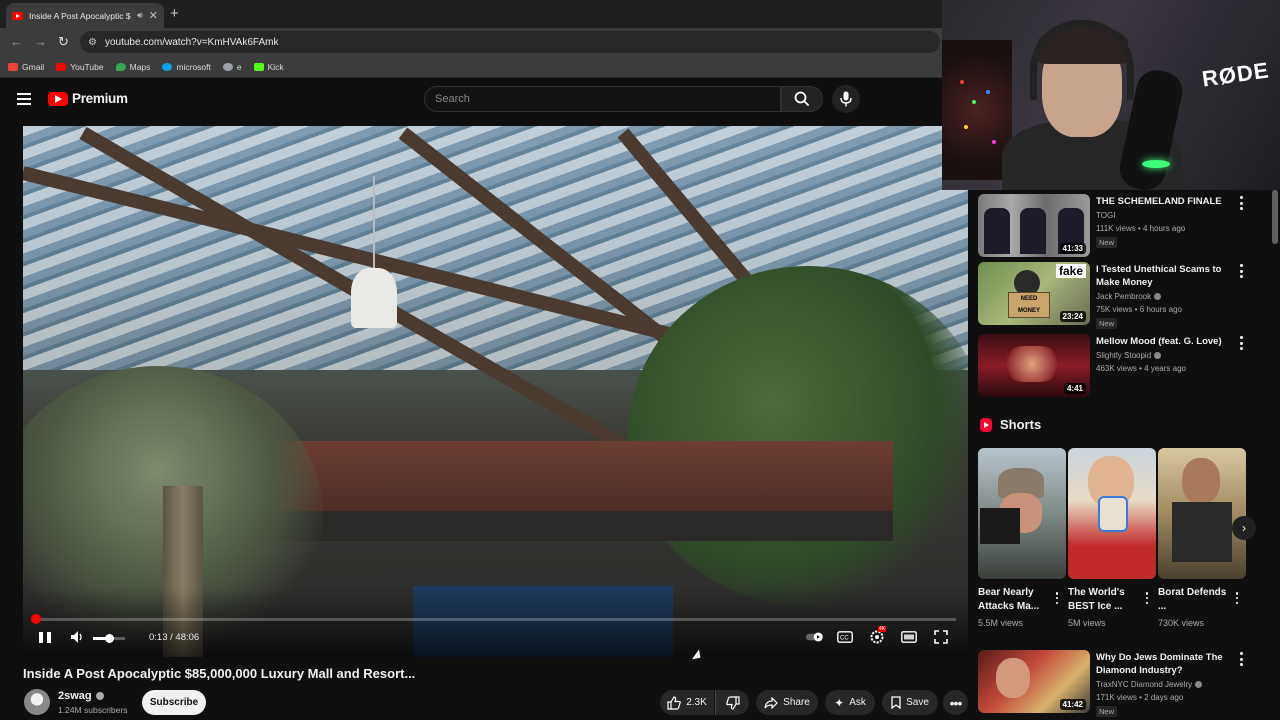 This screenshot has width=1280, height=720. I want to click on channel-name: TOGI, so click(1105, 215).